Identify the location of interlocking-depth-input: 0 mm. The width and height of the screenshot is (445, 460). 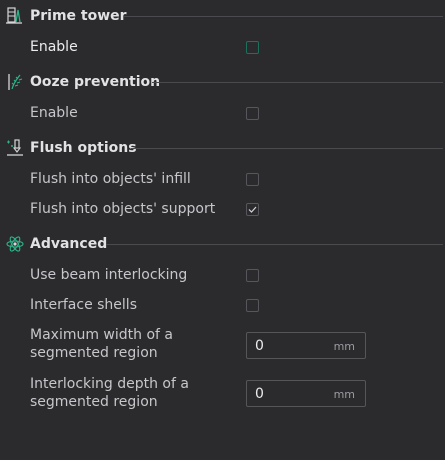
(306, 393).